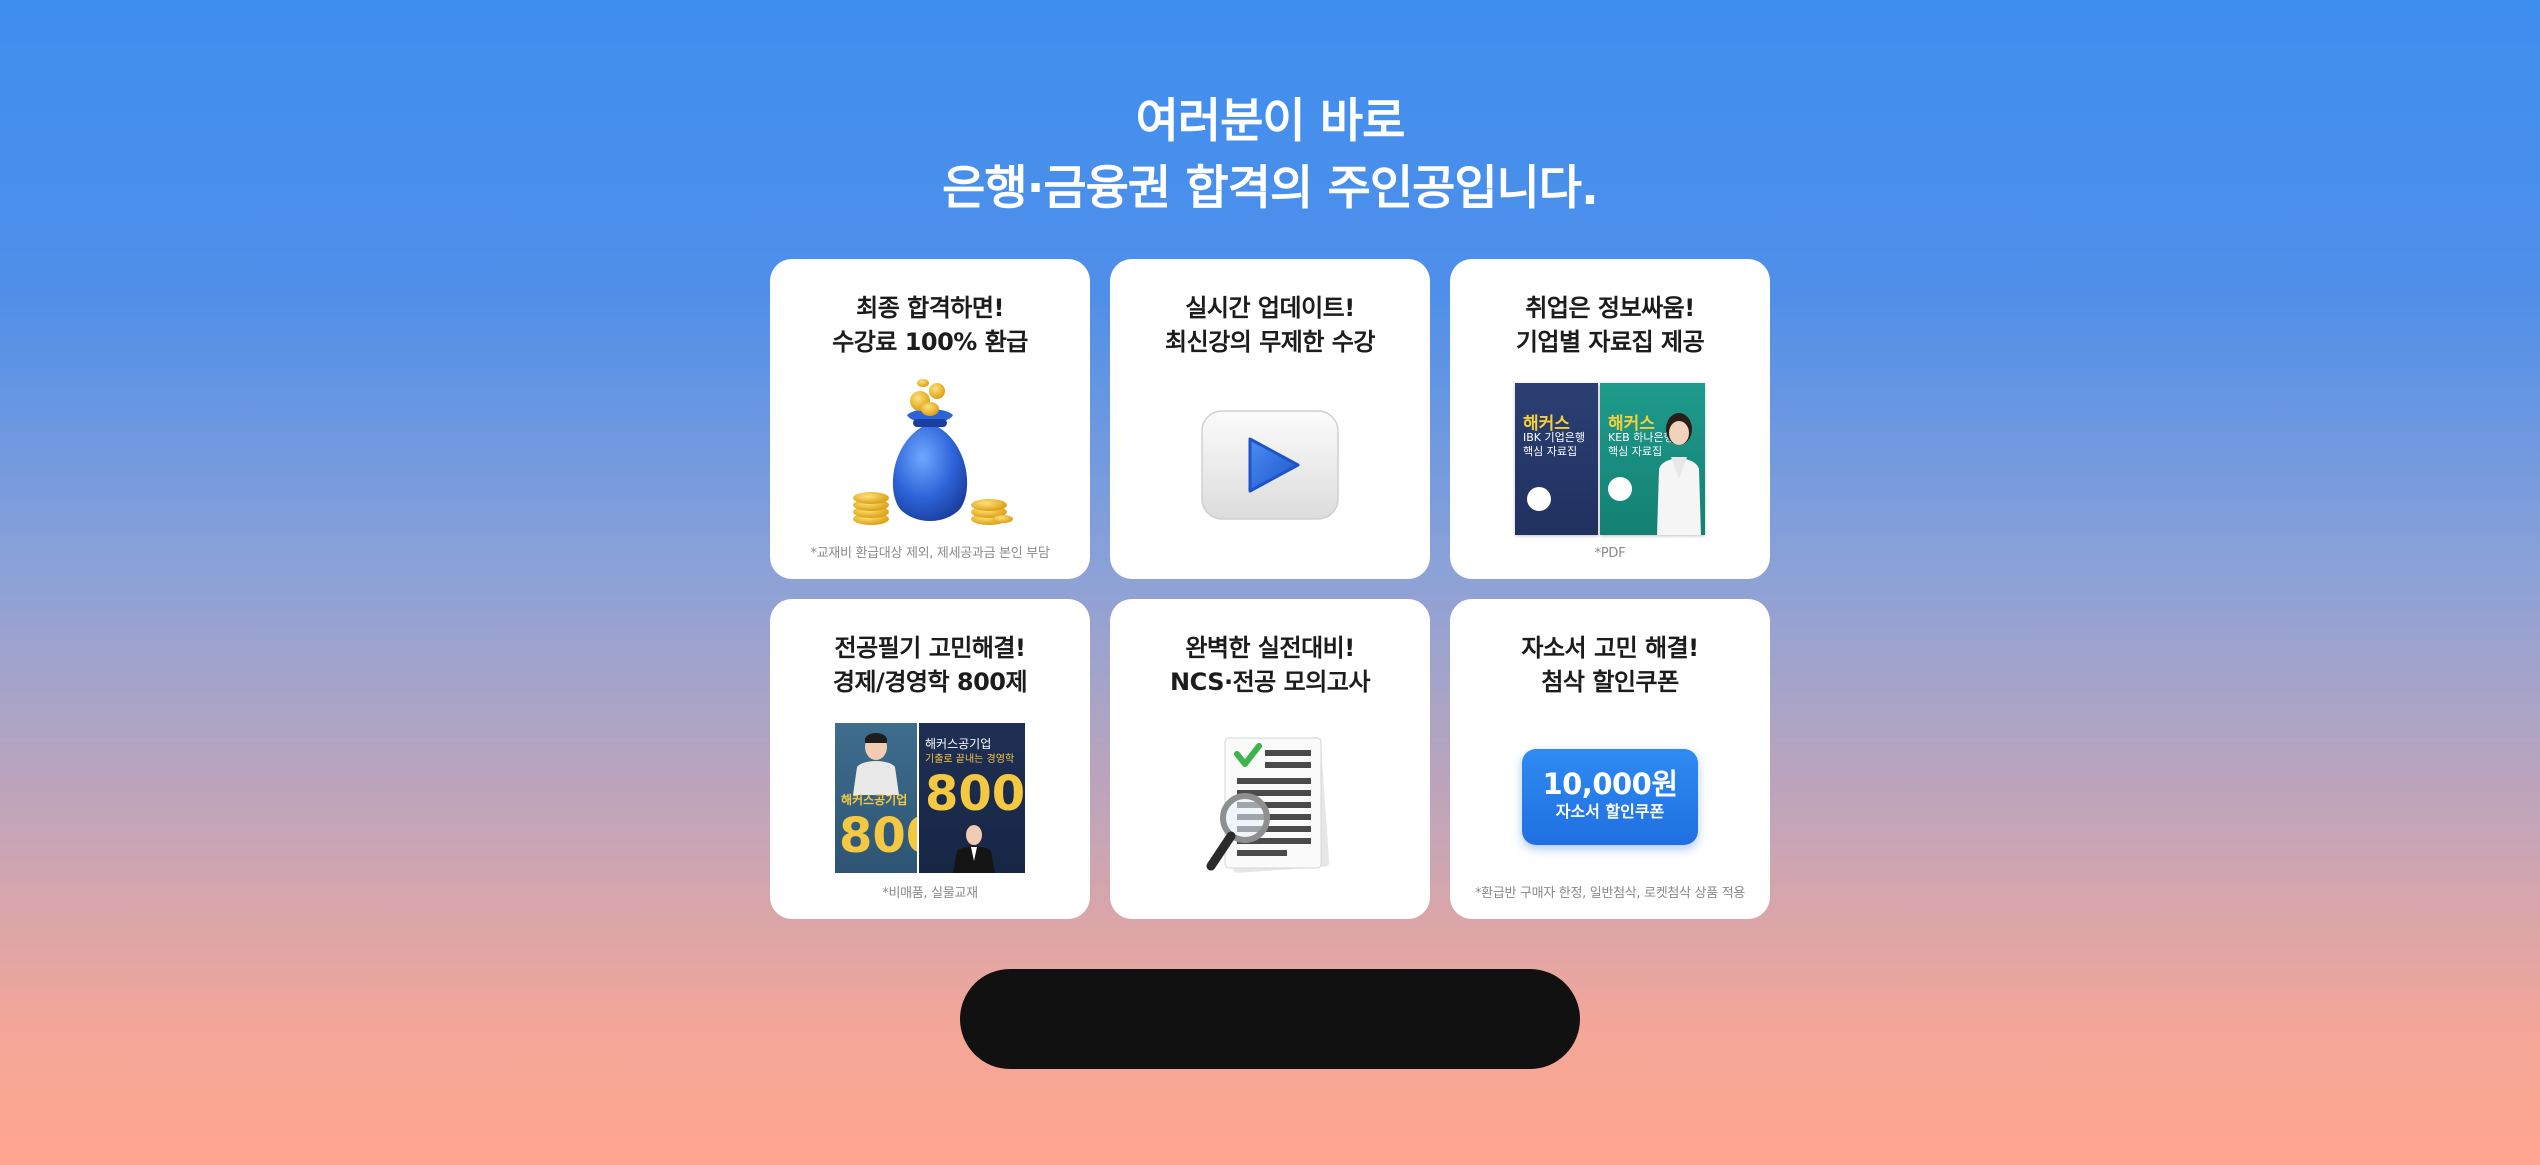 The height and width of the screenshot is (1165, 2540). Describe the element at coordinates (1270, 665) in the screenshot. I see `card-title: 완벽한 실전대비! NCS·전공 모의고사` at that location.